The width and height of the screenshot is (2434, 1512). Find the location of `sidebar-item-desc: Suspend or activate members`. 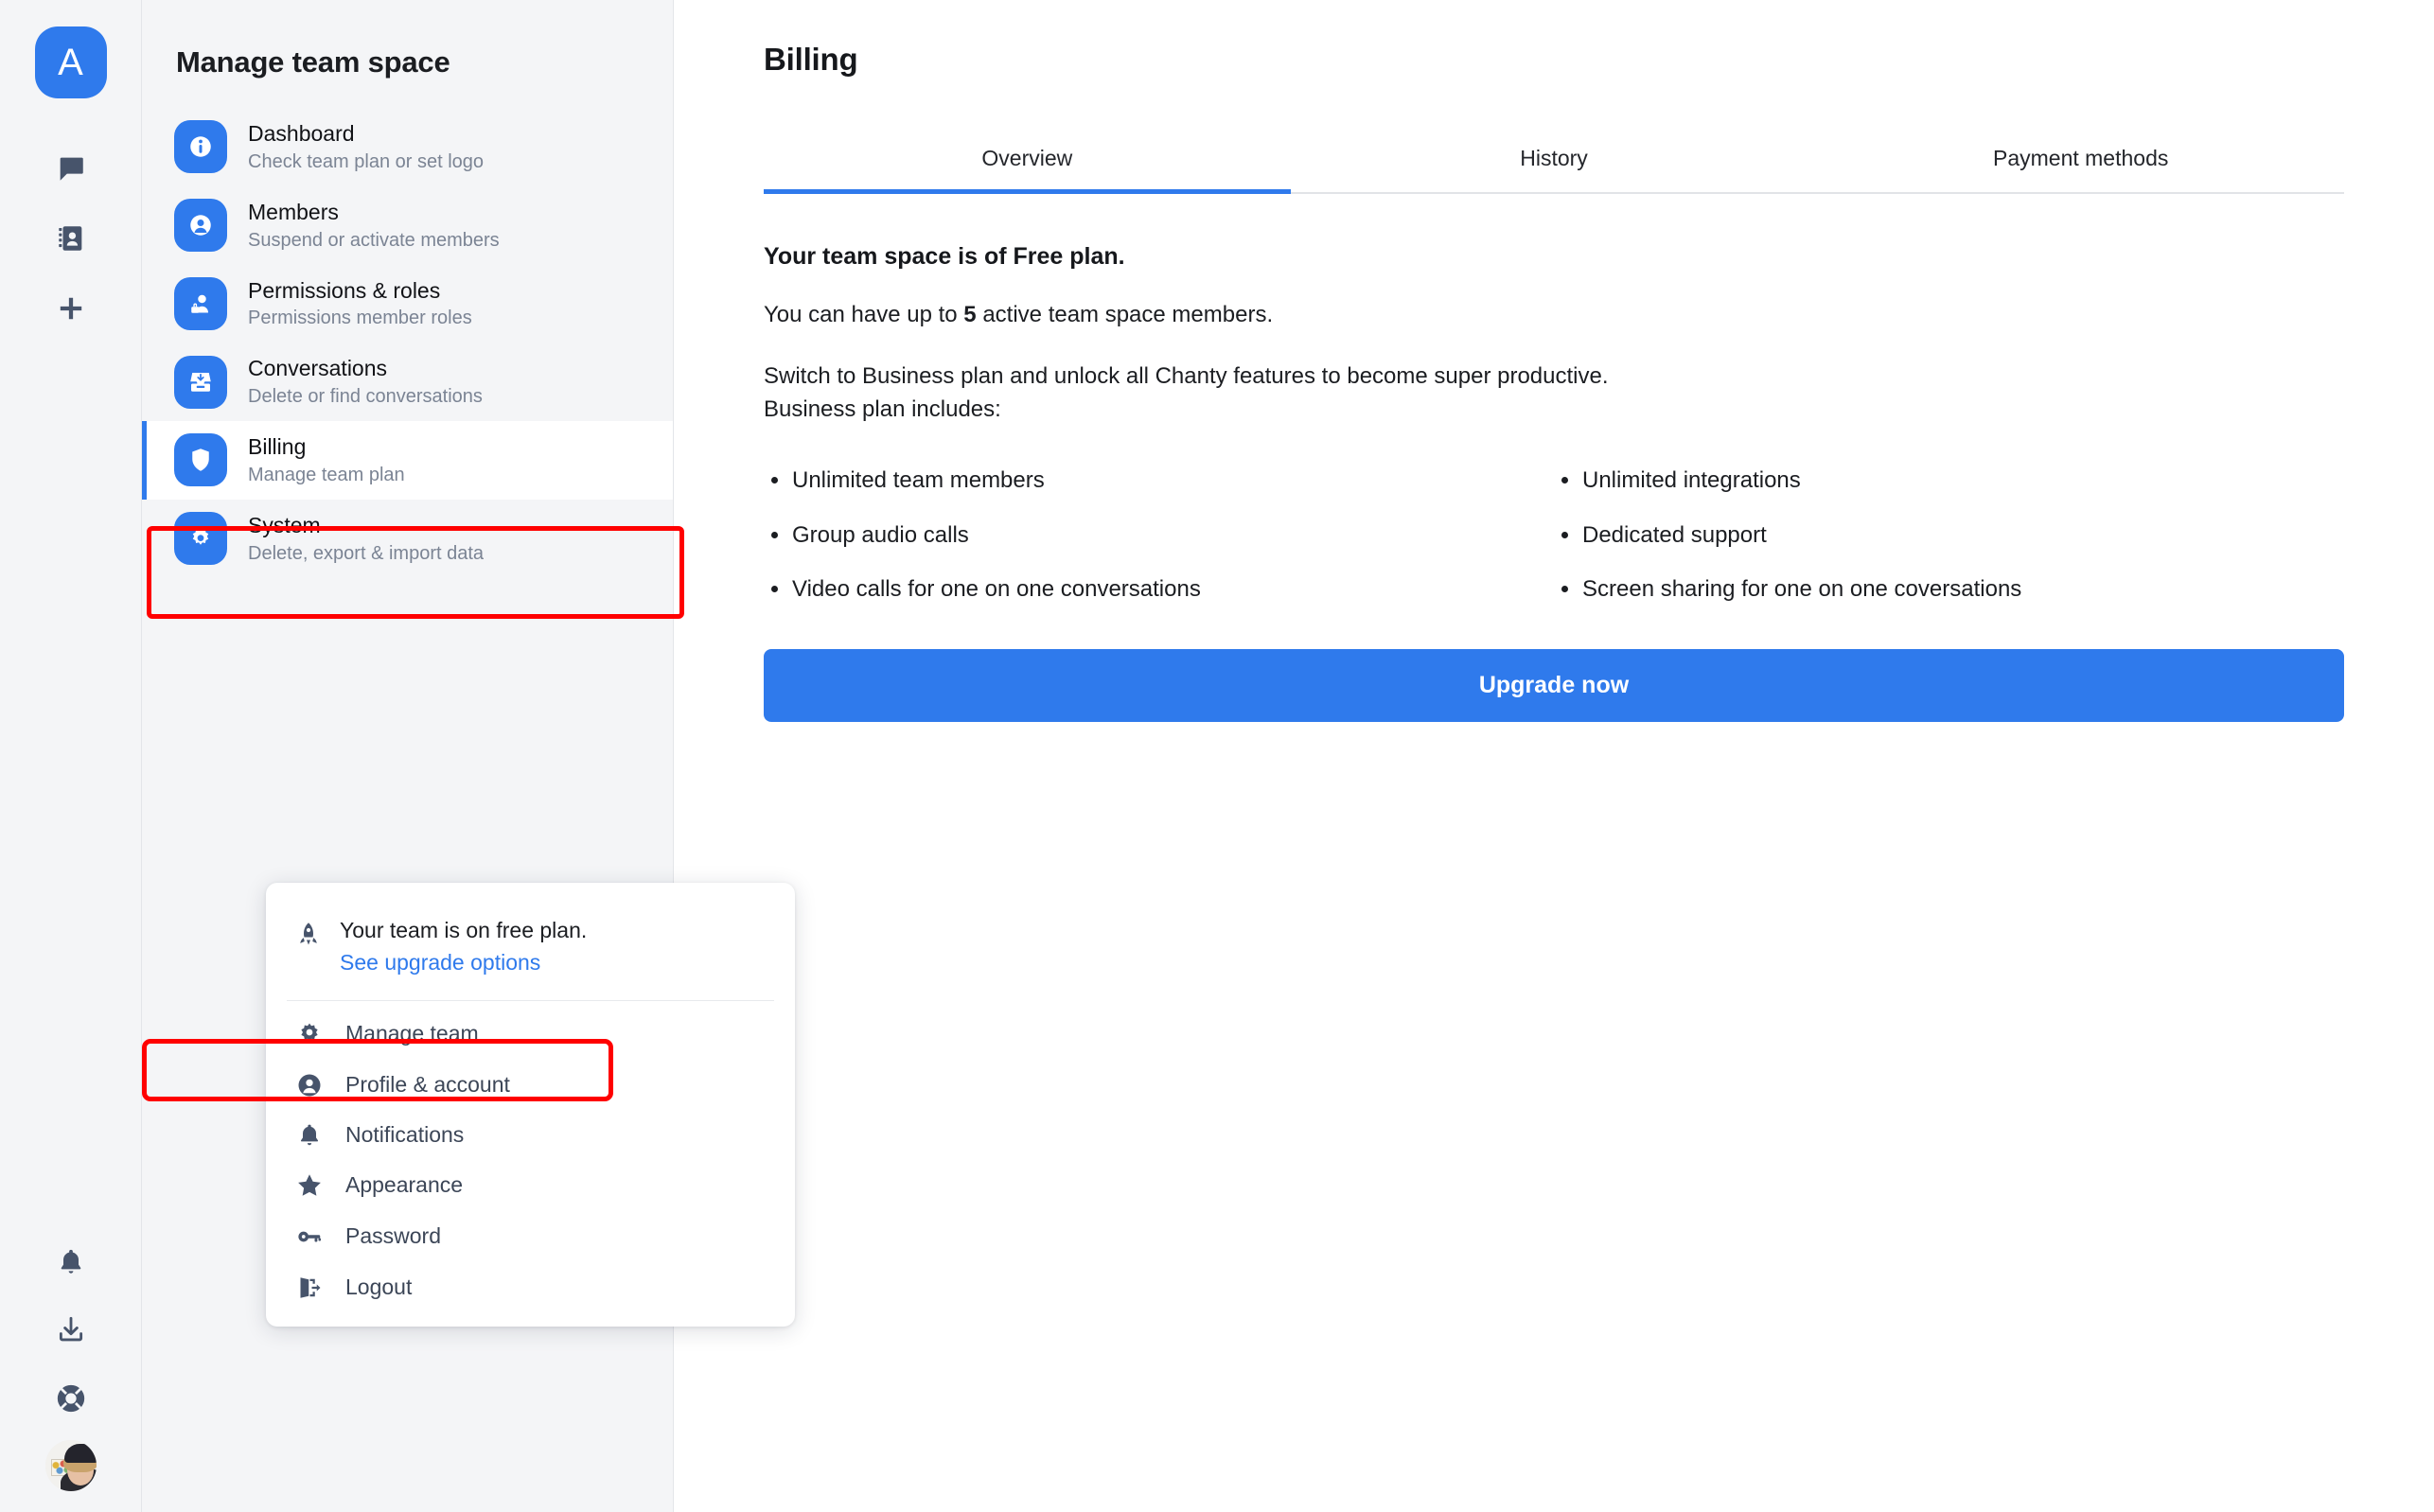

sidebar-item-desc: Suspend or activate members is located at coordinates (374, 240).